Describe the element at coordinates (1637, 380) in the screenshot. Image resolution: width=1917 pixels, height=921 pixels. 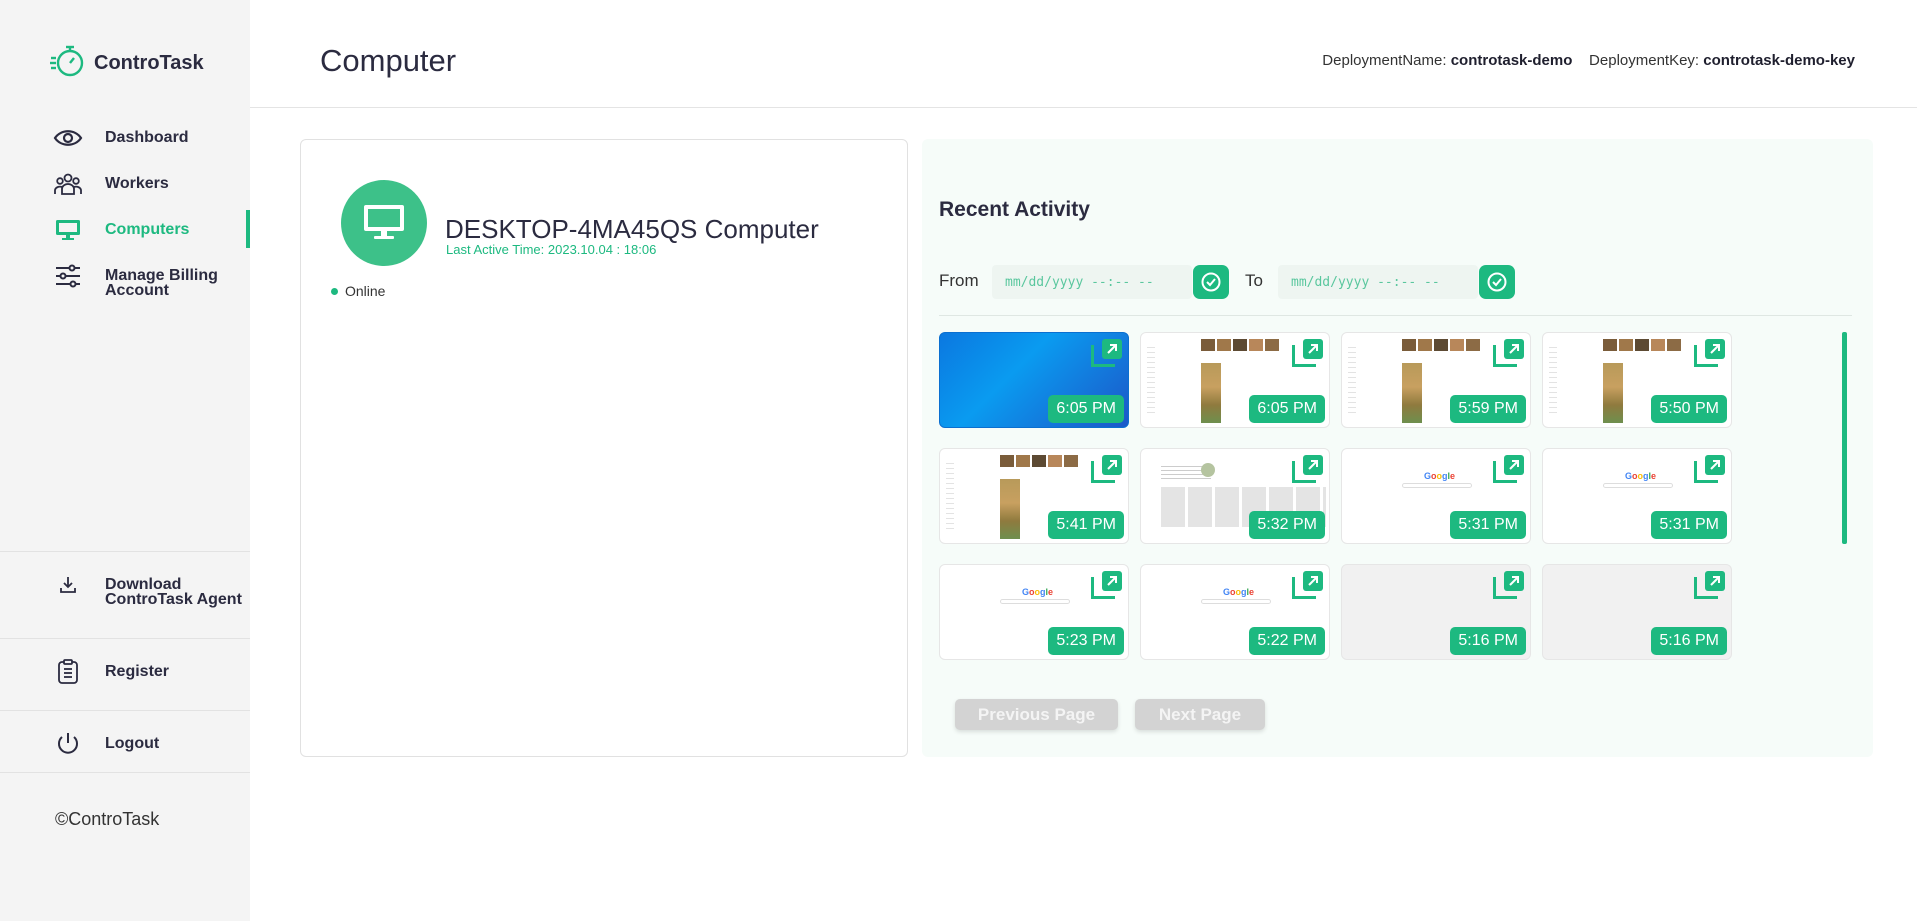
I see `activity-thumbnail: 5:50 PM` at that location.